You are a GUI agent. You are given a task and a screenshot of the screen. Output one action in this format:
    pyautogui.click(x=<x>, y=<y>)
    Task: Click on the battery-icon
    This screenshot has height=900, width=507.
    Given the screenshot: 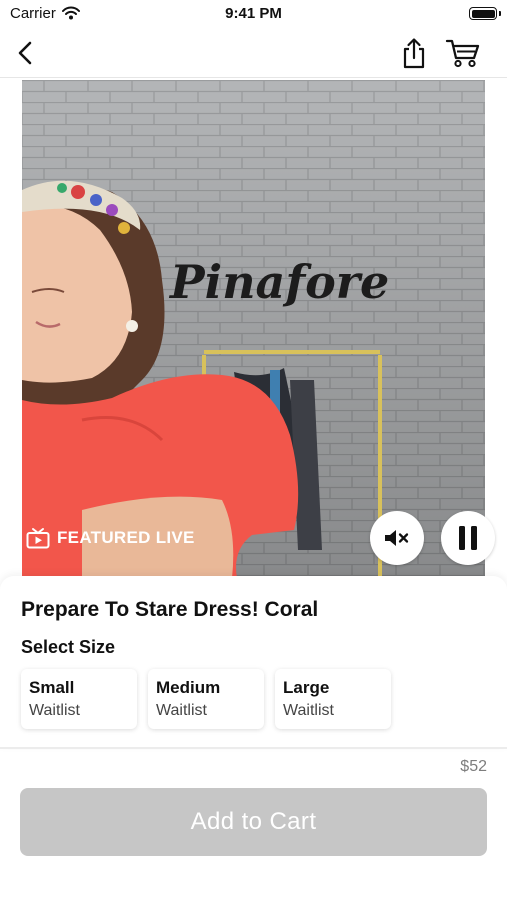 What is the action you would take?
    pyautogui.click(x=483, y=13)
    